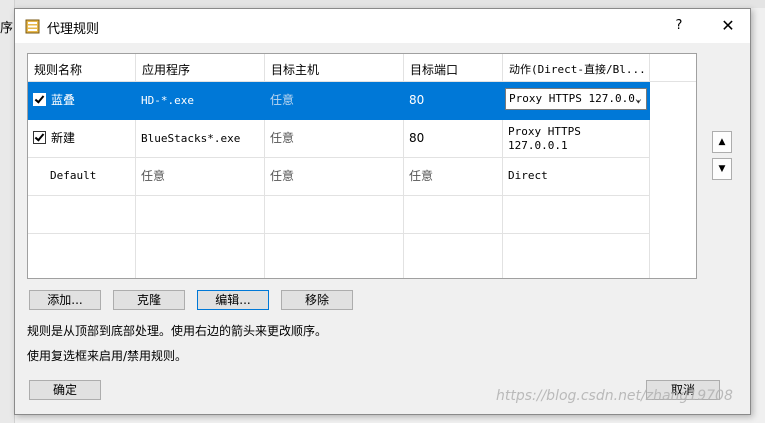 This screenshot has height=423, width=765. What do you see at coordinates (82, 101) in the screenshot?
I see `rule-name-cell: 蓝叠` at bounding box center [82, 101].